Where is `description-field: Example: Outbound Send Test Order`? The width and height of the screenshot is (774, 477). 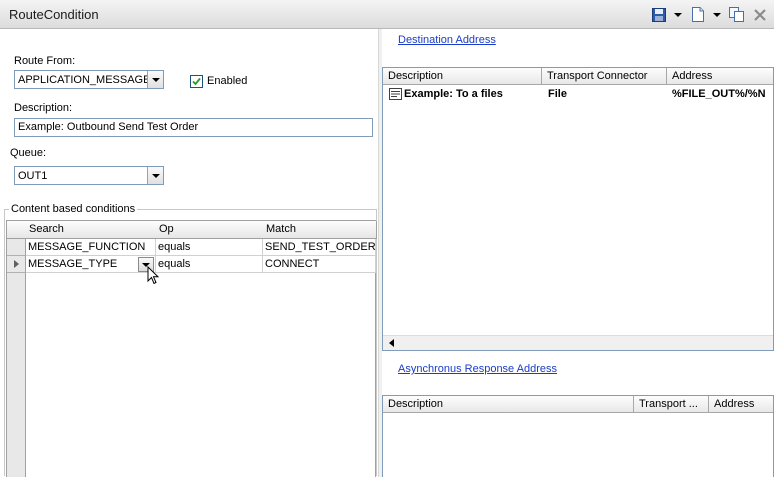 description-field: Example: Outbound Send Test Order is located at coordinates (193, 127).